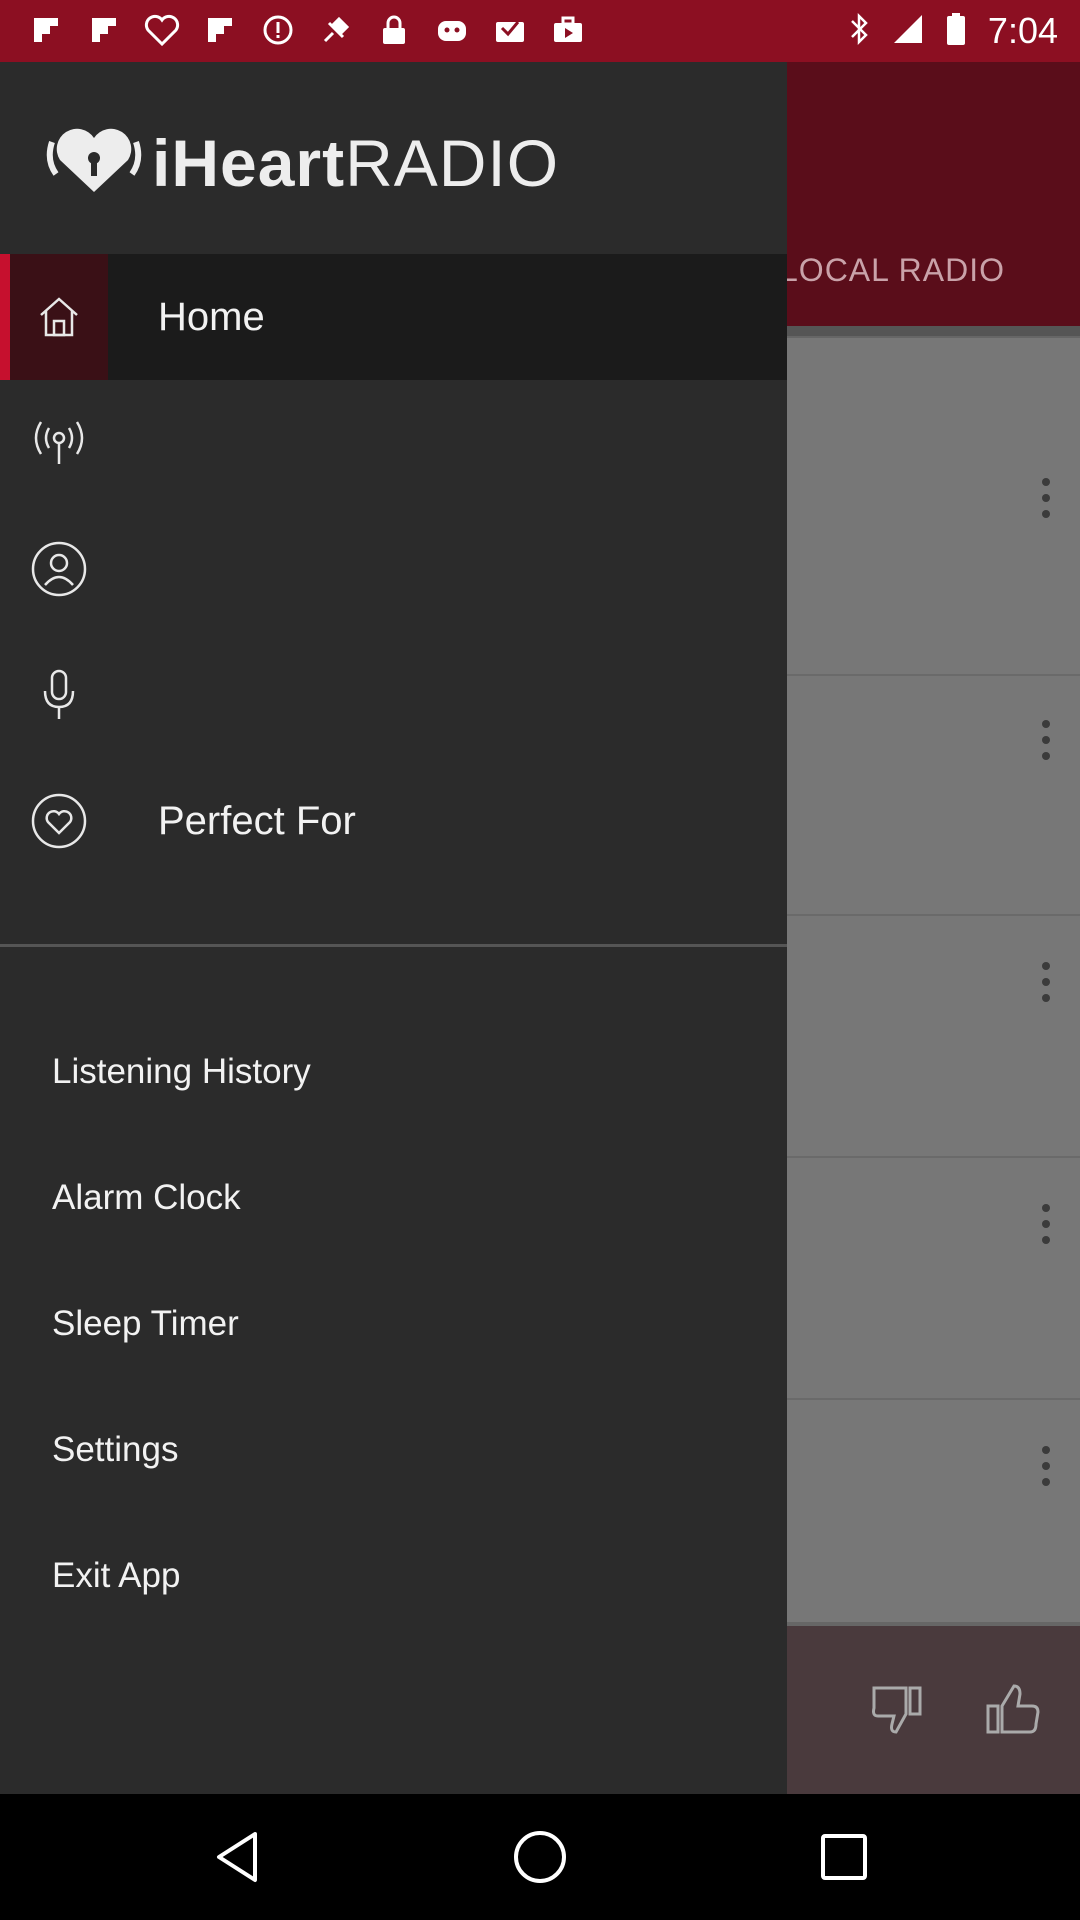  What do you see at coordinates (393, 1072) in the screenshot?
I see `menu-item-listening-history: Listening History` at bounding box center [393, 1072].